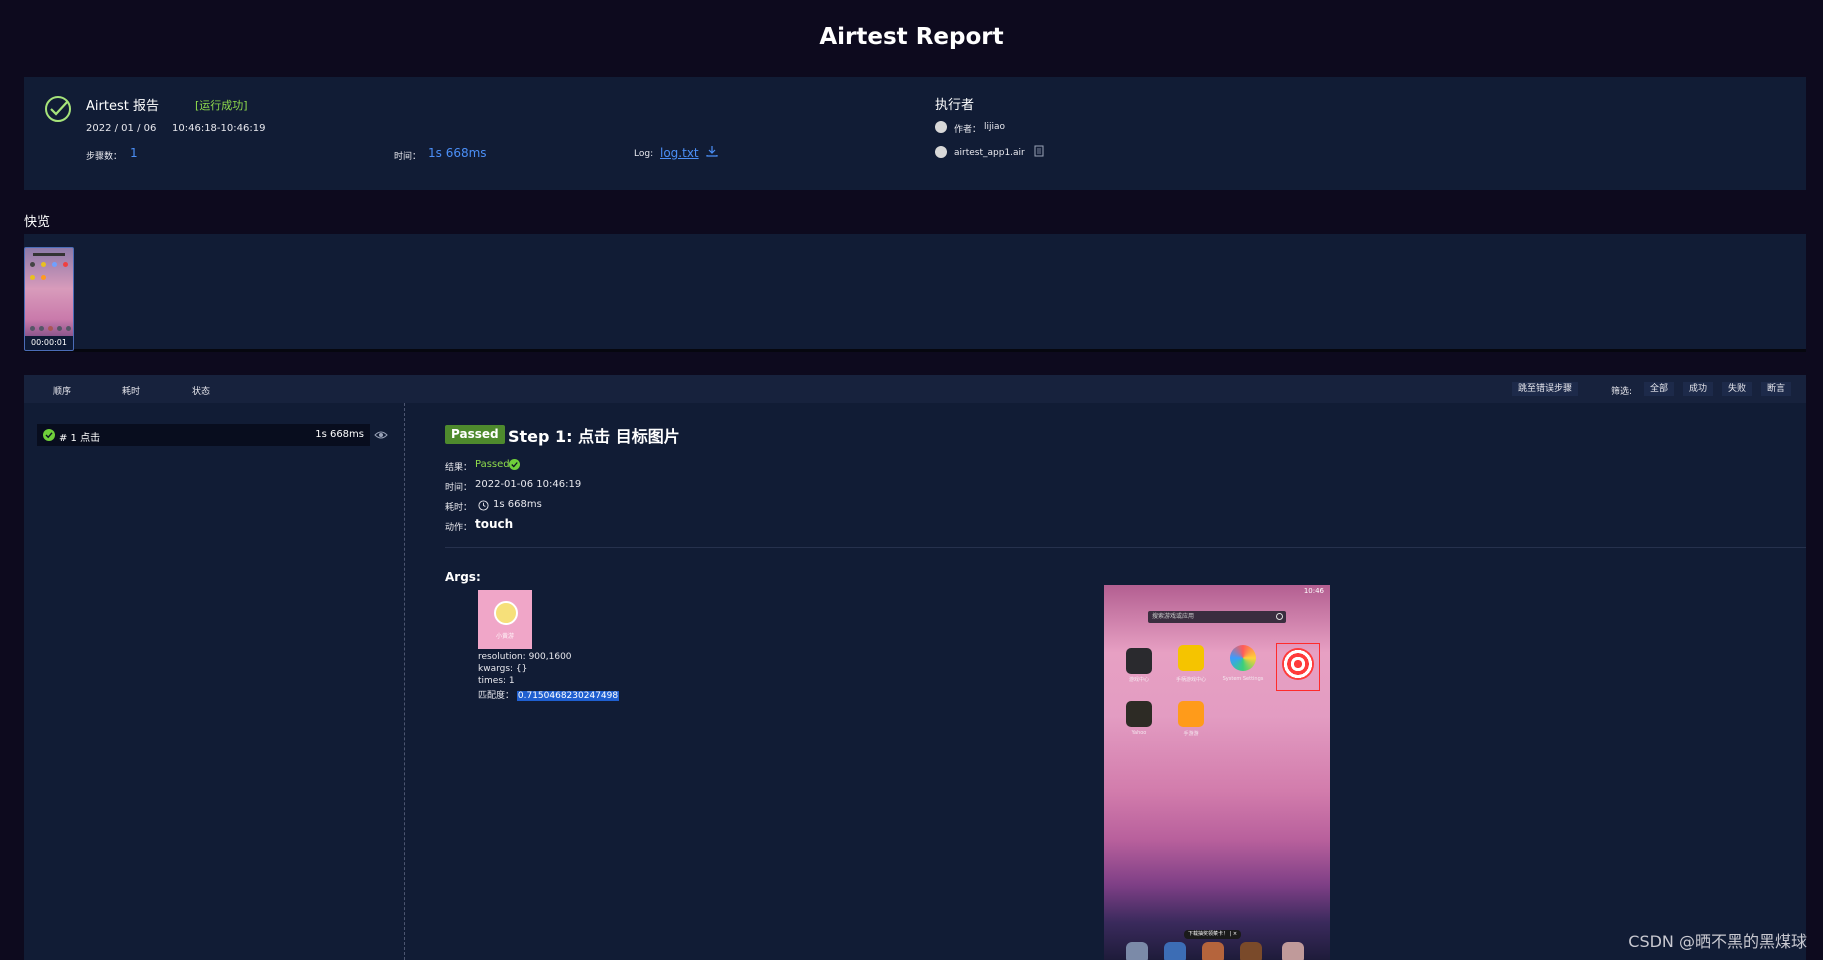 This screenshot has height=960, width=1823. What do you see at coordinates (1191, 714) in the screenshot?
I see `orange-app-icon` at bounding box center [1191, 714].